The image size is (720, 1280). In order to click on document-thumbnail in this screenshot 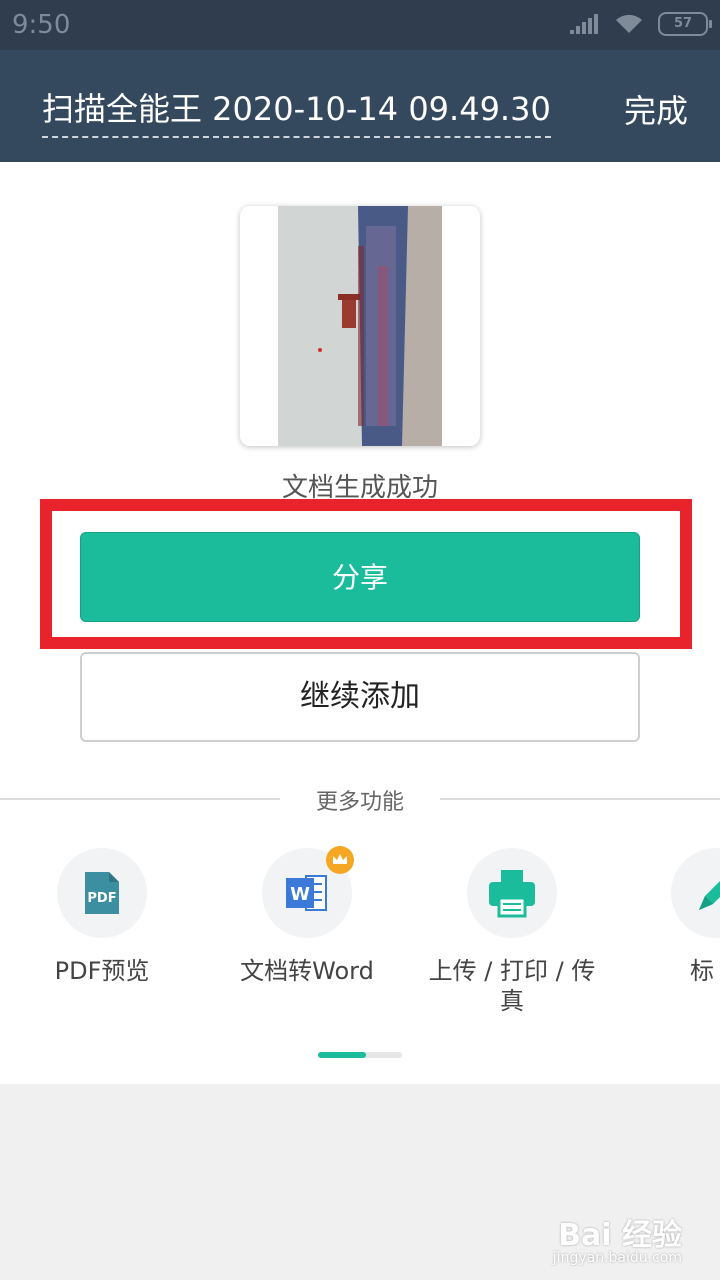, I will do `click(360, 326)`.